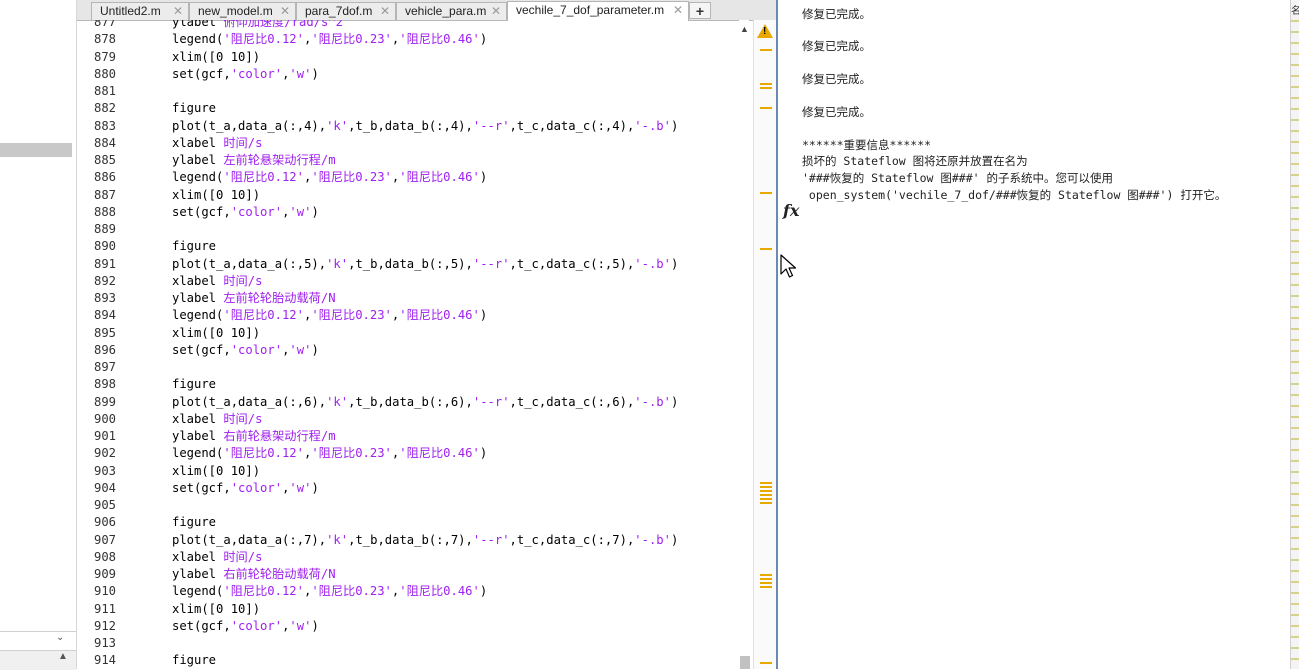 The width and height of the screenshot is (1299, 670). I want to click on code-token: ,t_b,data_b(:,4),, so click(410, 125).